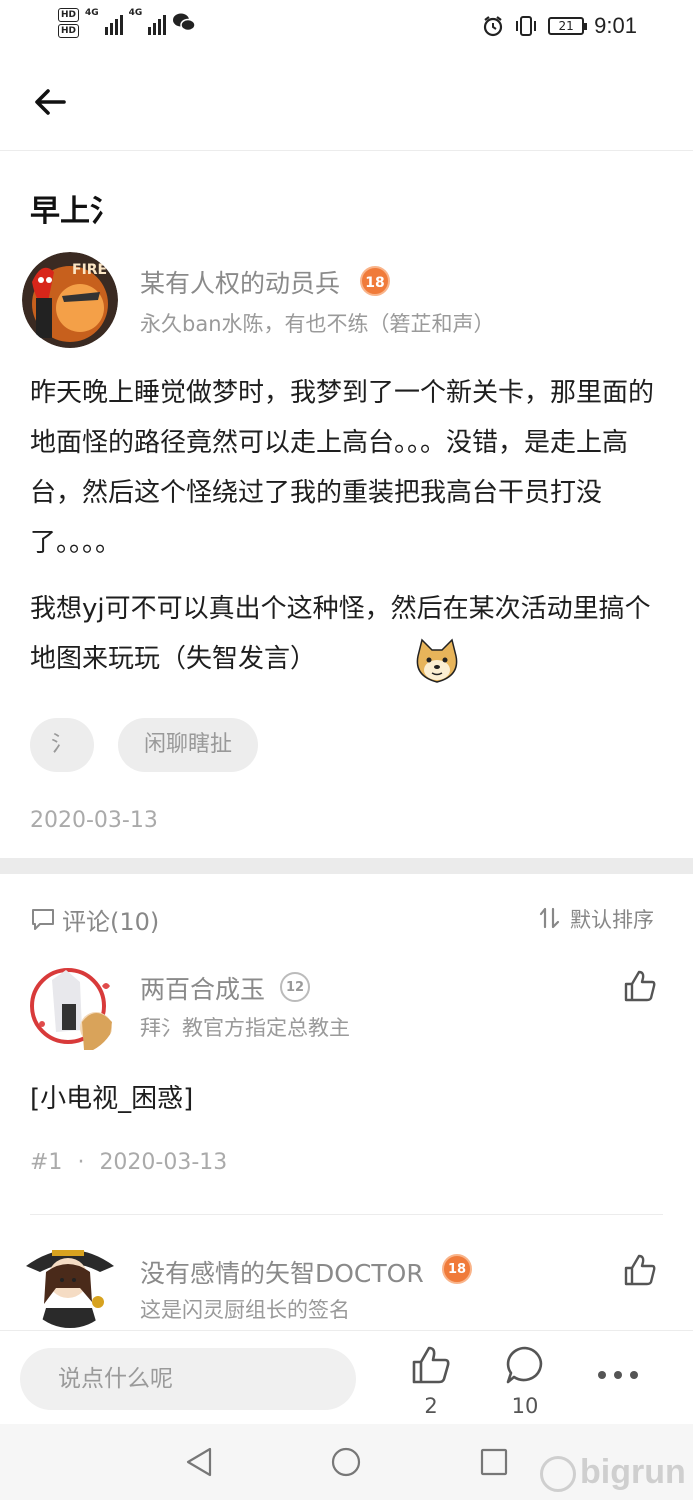  Describe the element at coordinates (346, 28) in the screenshot. I see `status-bar: HD HD 4G 4G 21 9:01` at that location.